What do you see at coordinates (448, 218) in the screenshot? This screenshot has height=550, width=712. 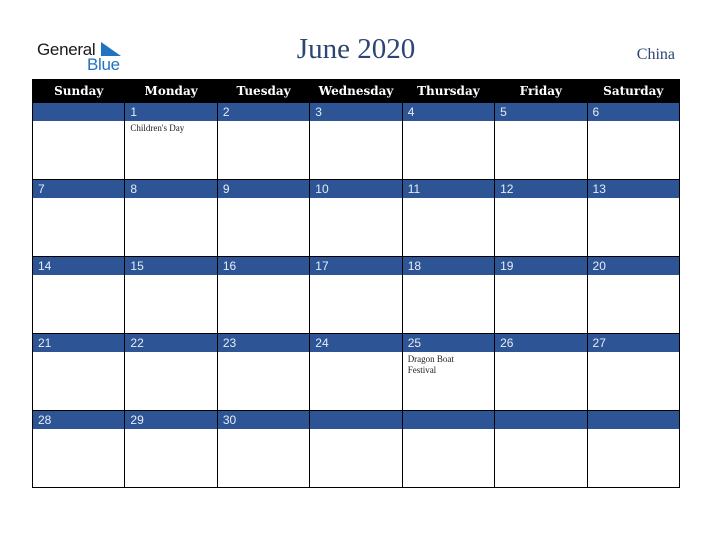 I see `day-cell: 11` at bounding box center [448, 218].